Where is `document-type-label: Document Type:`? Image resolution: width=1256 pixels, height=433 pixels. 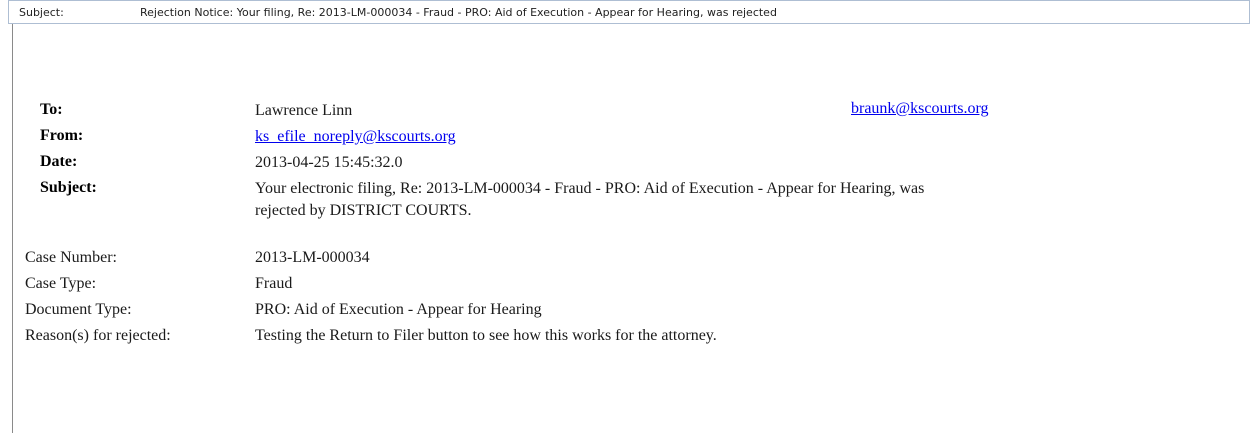
document-type-label: Document Type: is located at coordinates (78, 309).